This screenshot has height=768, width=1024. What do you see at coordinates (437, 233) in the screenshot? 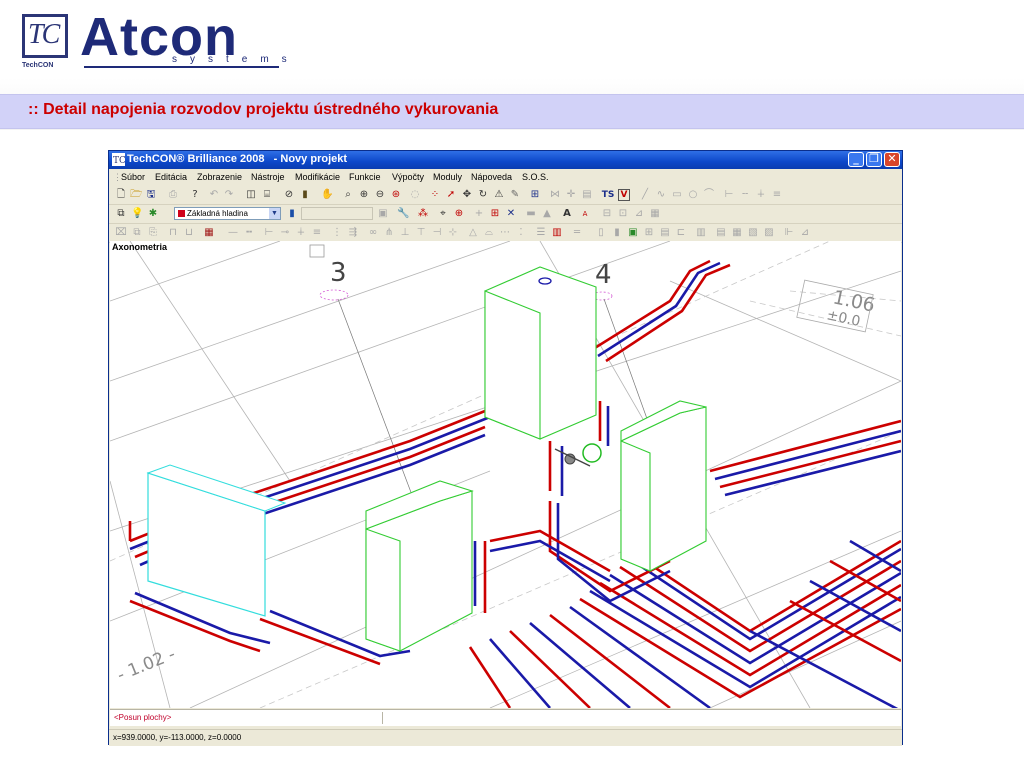
I see `stretch-icon: ⊣` at bounding box center [437, 233].